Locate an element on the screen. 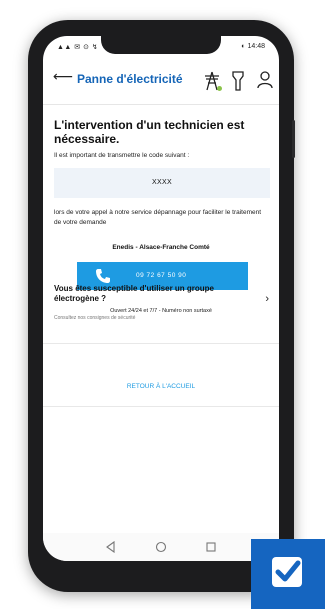 The width and height of the screenshot is (325, 609). back-triangle-icon is located at coordinates (111, 549).